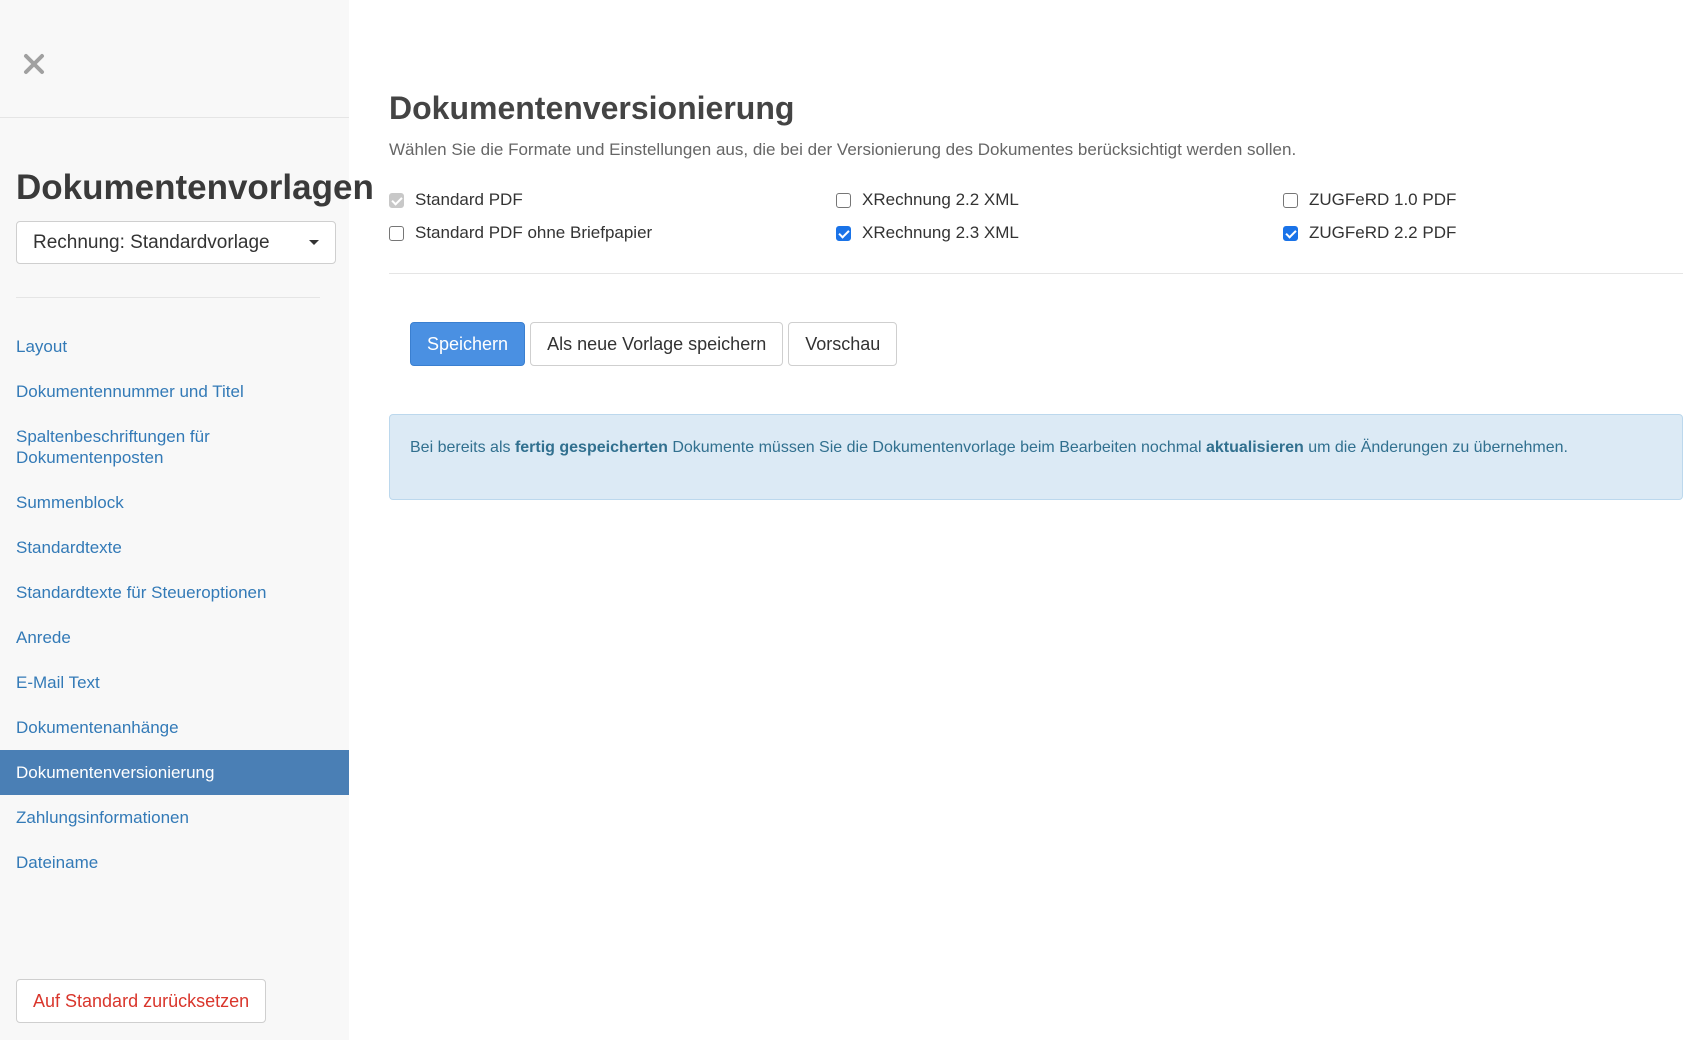 This screenshot has height=1040, width=1698. What do you see at coordinates (657, 344) in the screenshot?
I see `save-as-new-template-button: Als neue Vorlage speichern` at bounding box center [657, 344].